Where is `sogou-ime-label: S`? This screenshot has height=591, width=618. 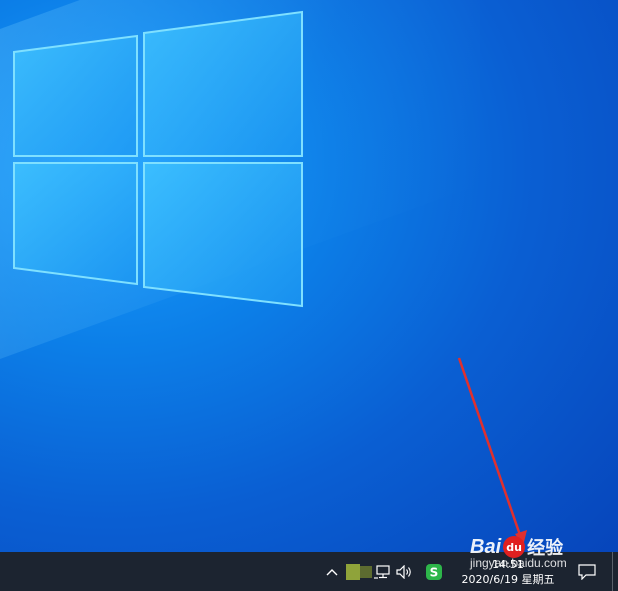
sogou-ime-label: S is located at coordinates (434, 573).